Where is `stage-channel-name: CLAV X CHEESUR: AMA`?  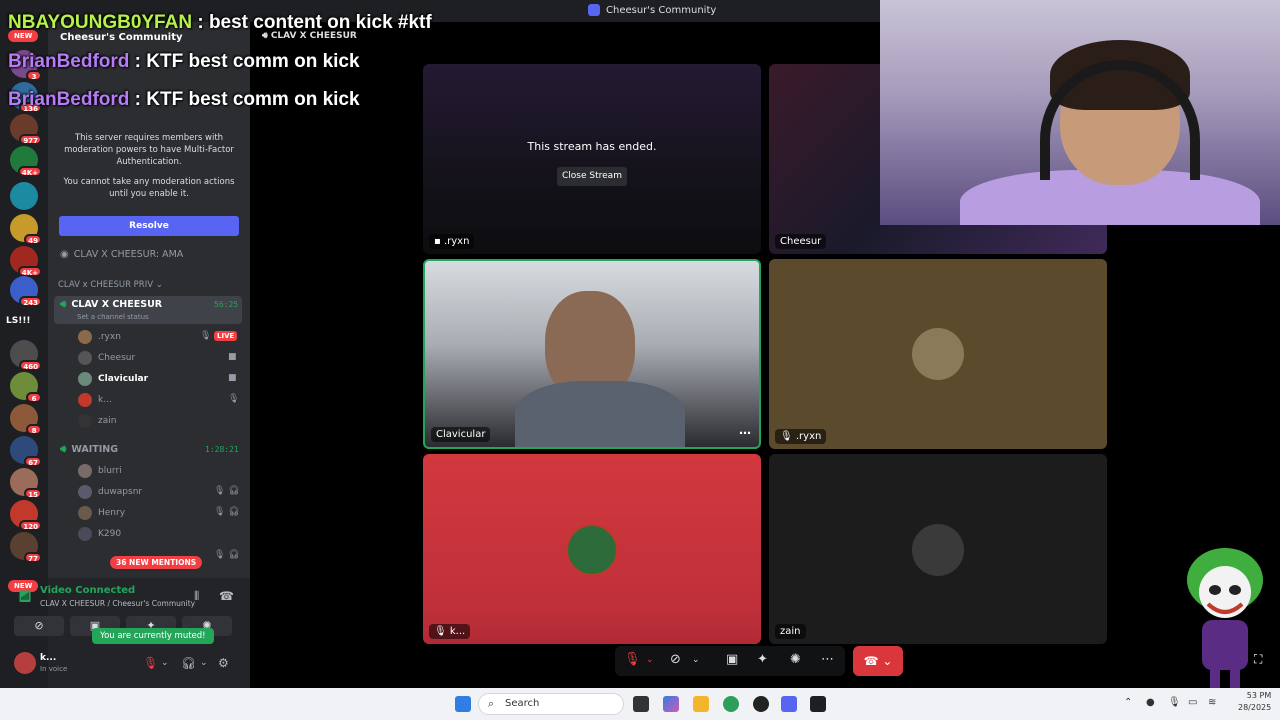
stage-channel-name: CLAV X CHEESUR: AMA is located at coordinates (128, 254).